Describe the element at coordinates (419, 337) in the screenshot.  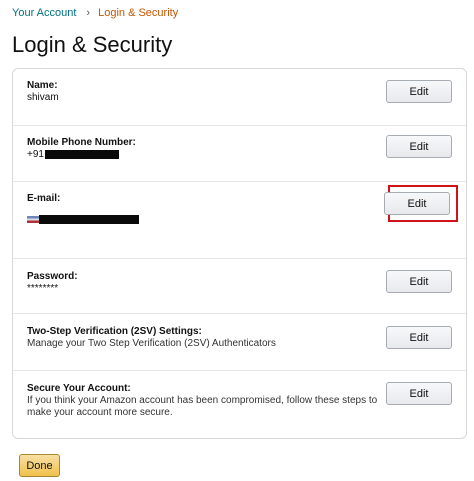
I see `edit-two-step-verification-button: Edit` at that location.